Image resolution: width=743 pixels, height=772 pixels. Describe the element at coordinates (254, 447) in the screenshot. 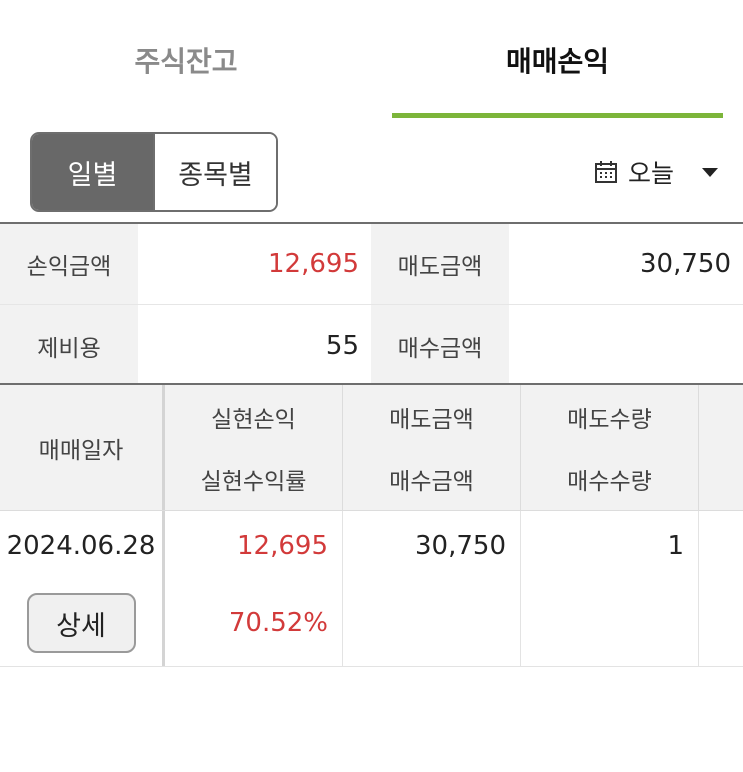

I see `header-realized: 실현손익 실현수익률` at that location.